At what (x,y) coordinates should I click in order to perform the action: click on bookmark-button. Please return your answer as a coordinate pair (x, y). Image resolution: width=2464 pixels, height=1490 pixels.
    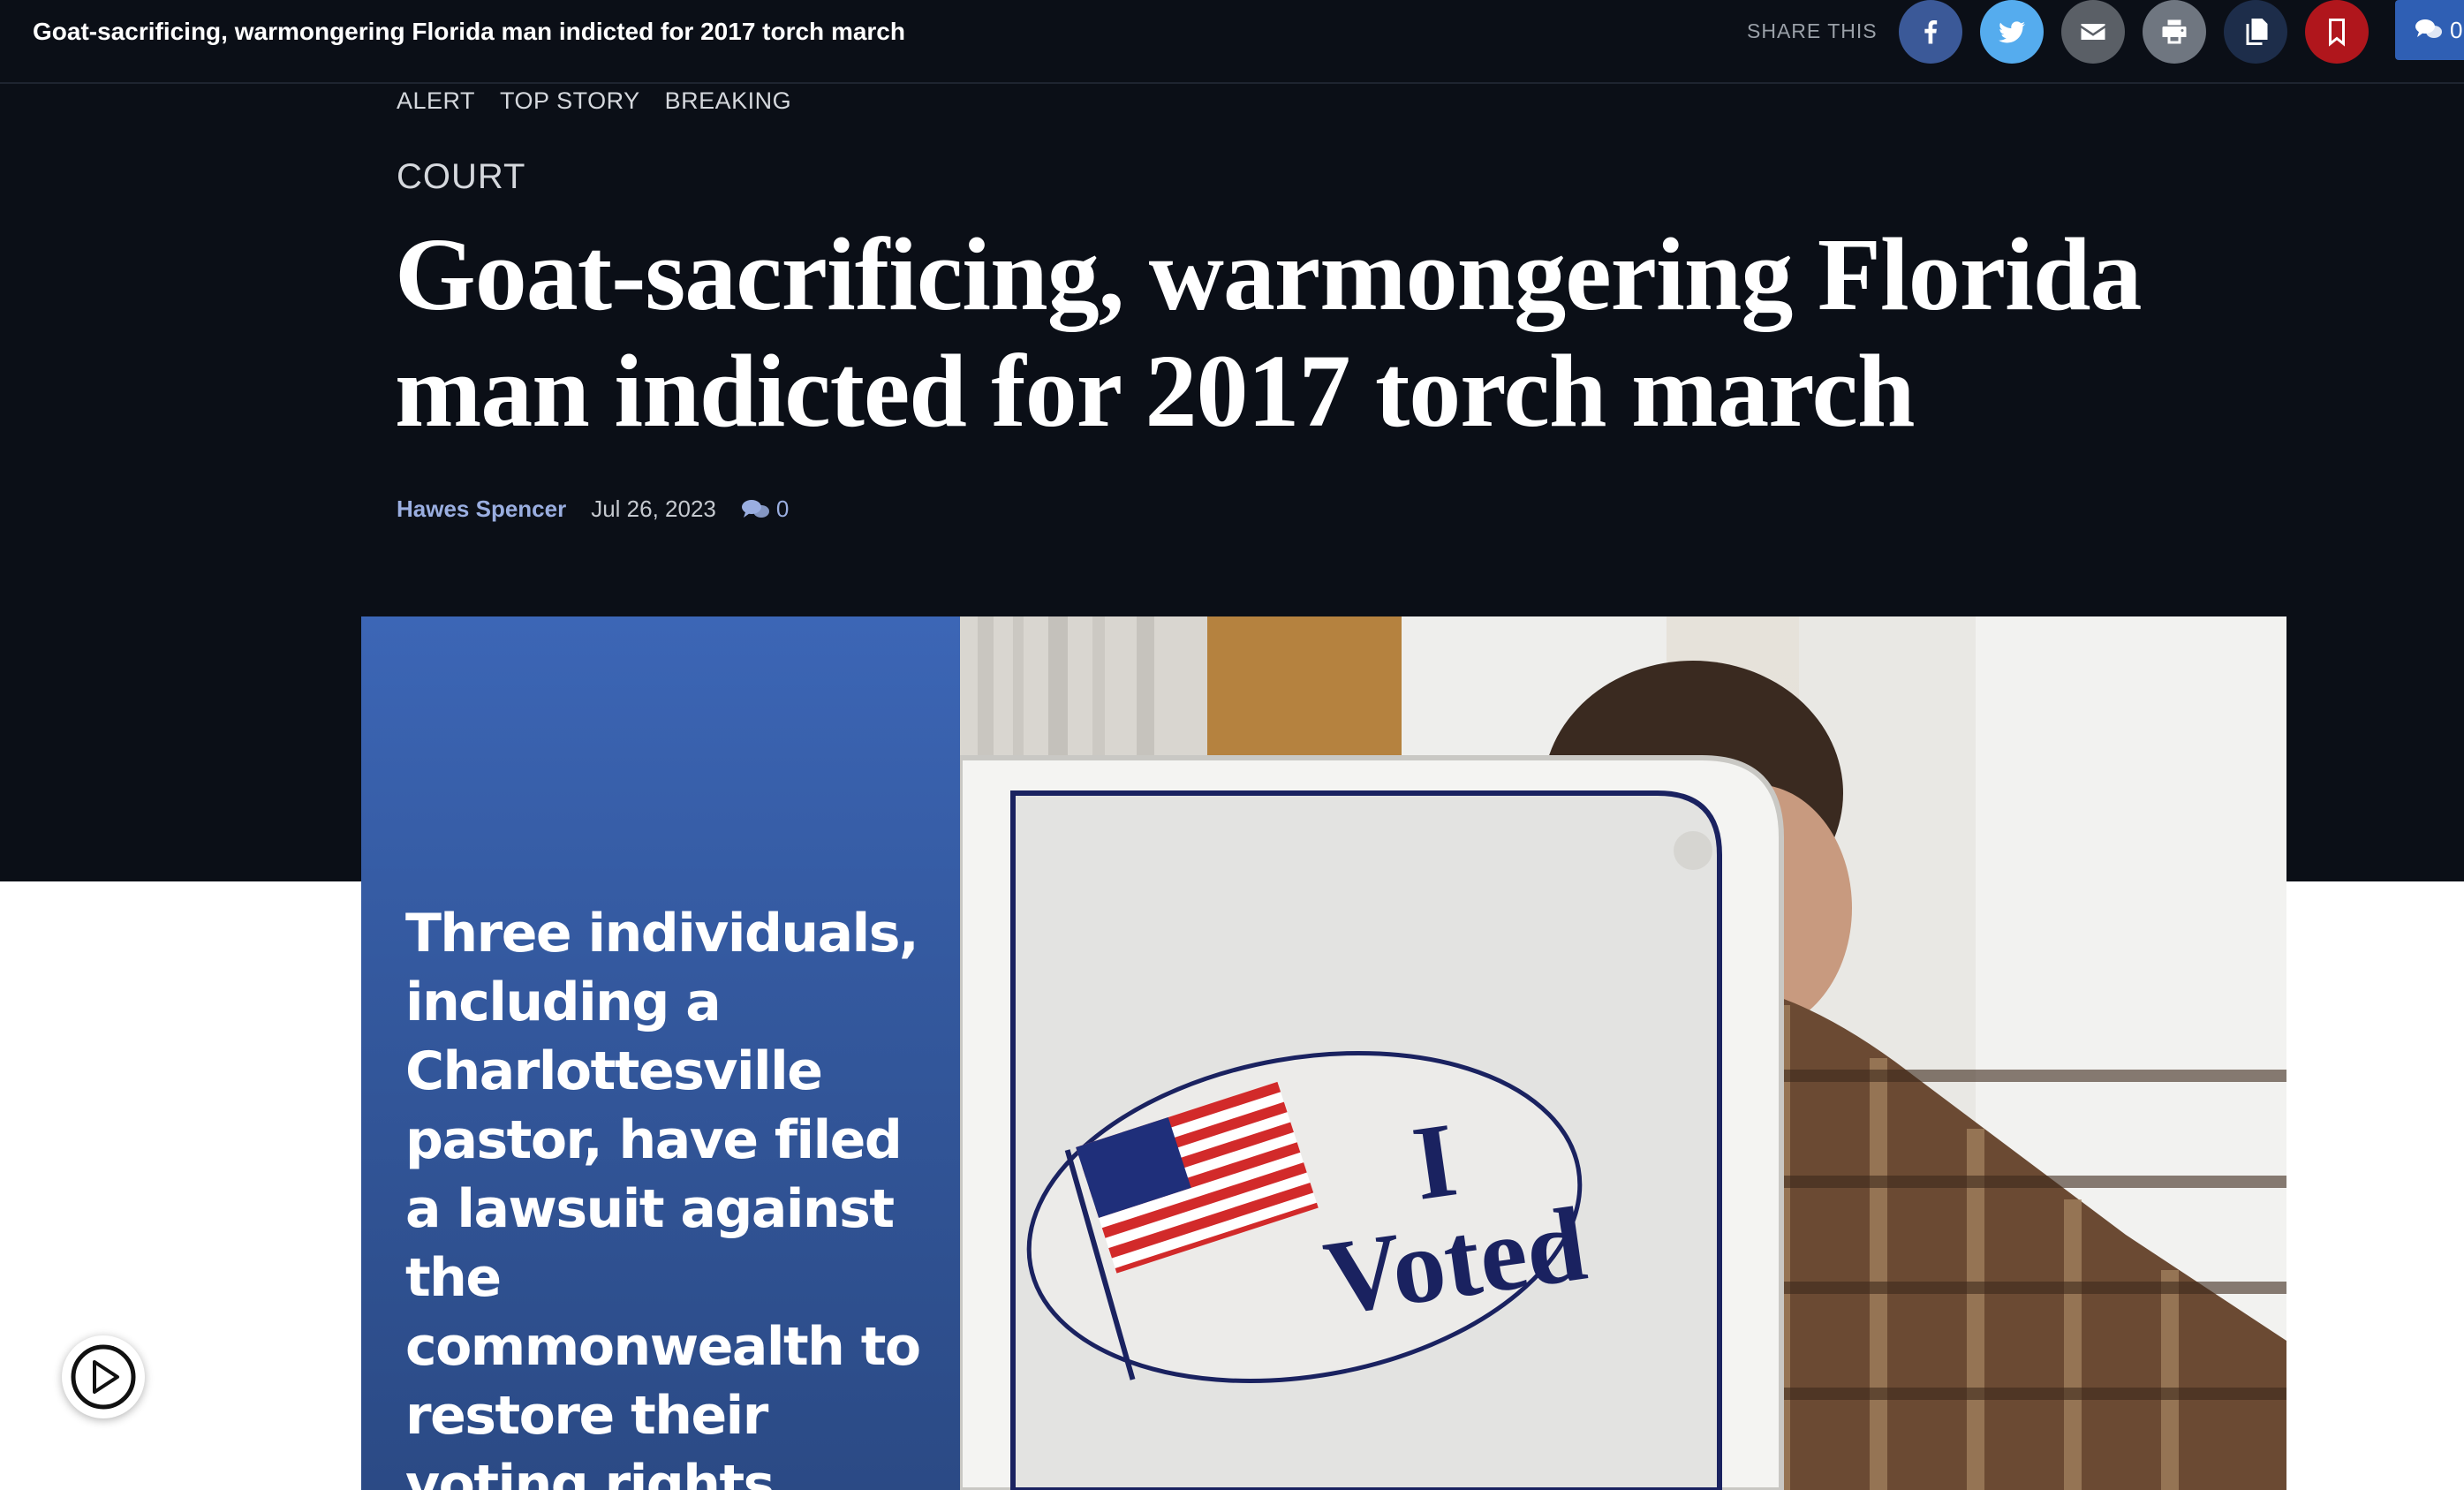
    Looking at the image, I should click on (2337, 32).